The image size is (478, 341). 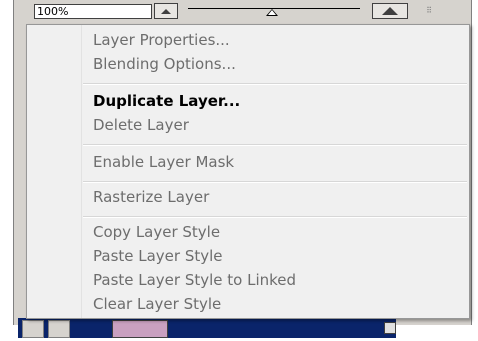 I want to click on lock-icon, so click(x=390, y=328).